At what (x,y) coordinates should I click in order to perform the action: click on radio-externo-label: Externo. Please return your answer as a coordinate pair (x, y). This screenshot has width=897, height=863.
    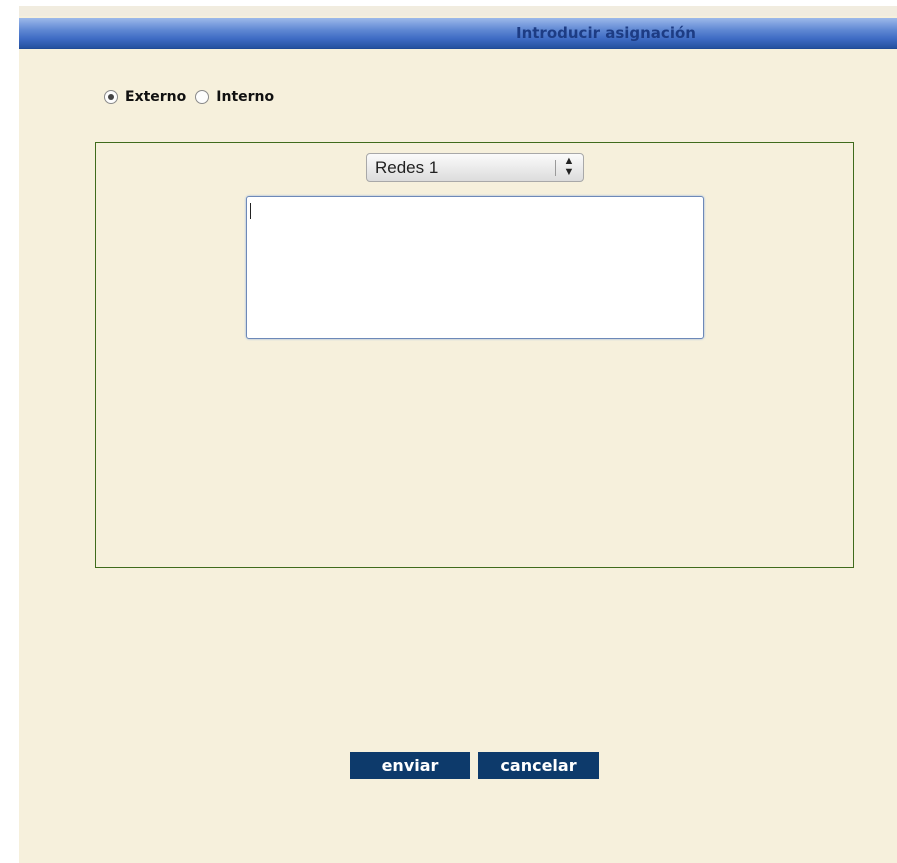
    Looking at the image, I should click on (155, 97).